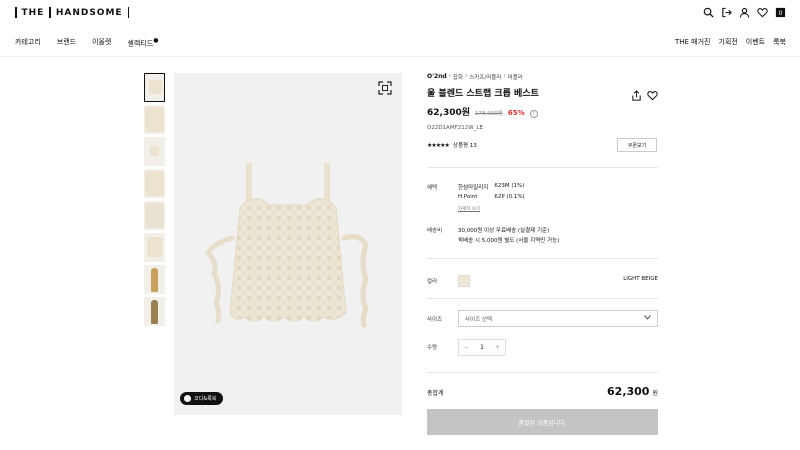 The image size is (800, 450). Describe the element at coordinates (464, 281) in the screenshot. I see `color-swatch` at that location.